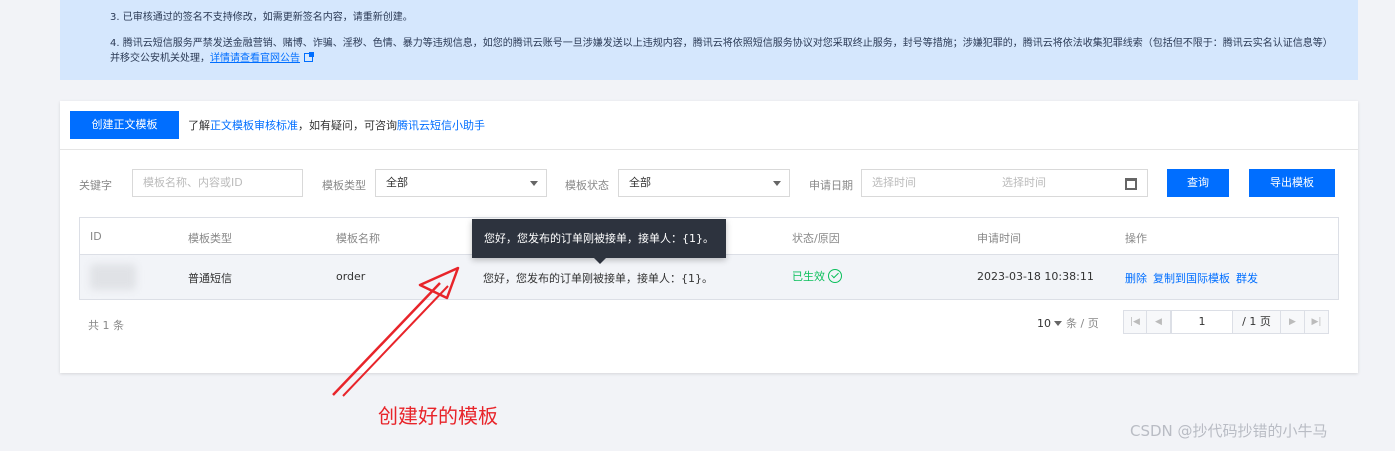 The width and height of the screenshot is (1395, 451). I want to click on date-start-placeholder: 选择时间, so click(894, 182).